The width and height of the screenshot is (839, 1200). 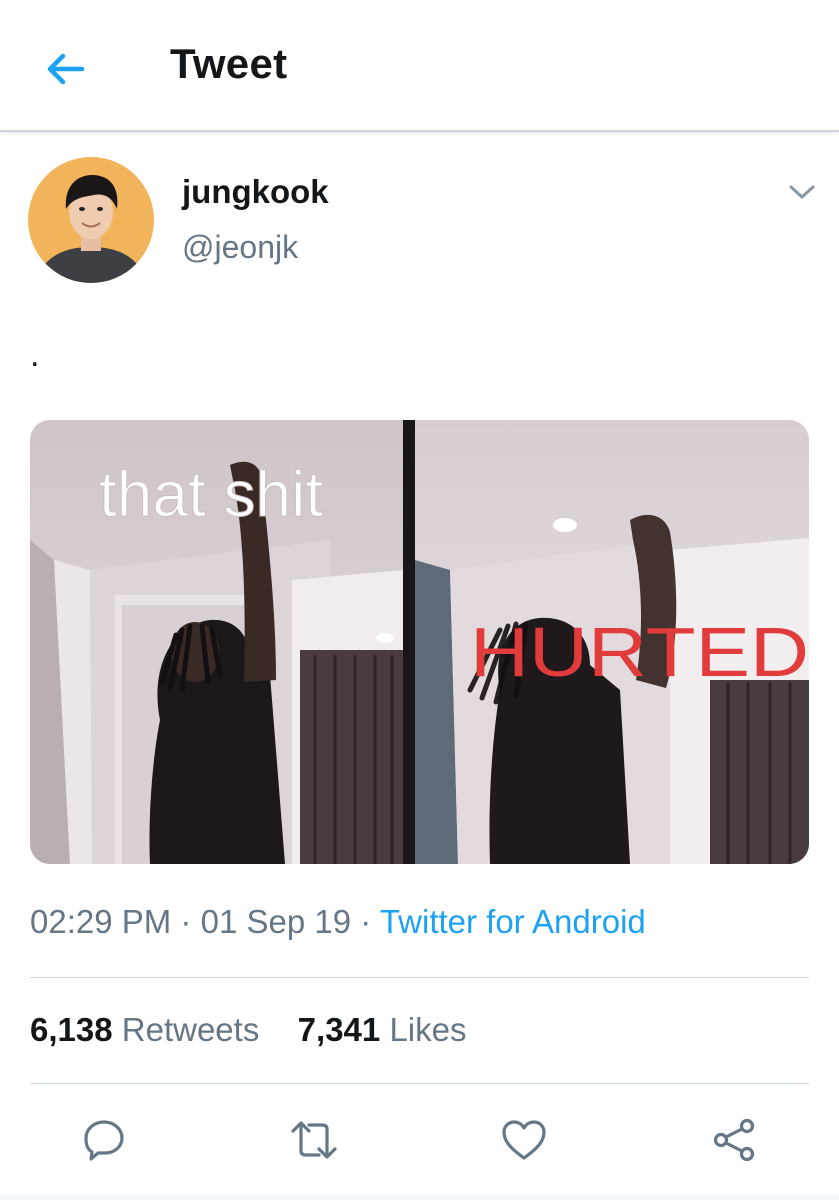 What do you see at coordinates (191, 1029) in the screenshot?
I see `retweets-label: Retweets` at bounding box center [191, 1029].